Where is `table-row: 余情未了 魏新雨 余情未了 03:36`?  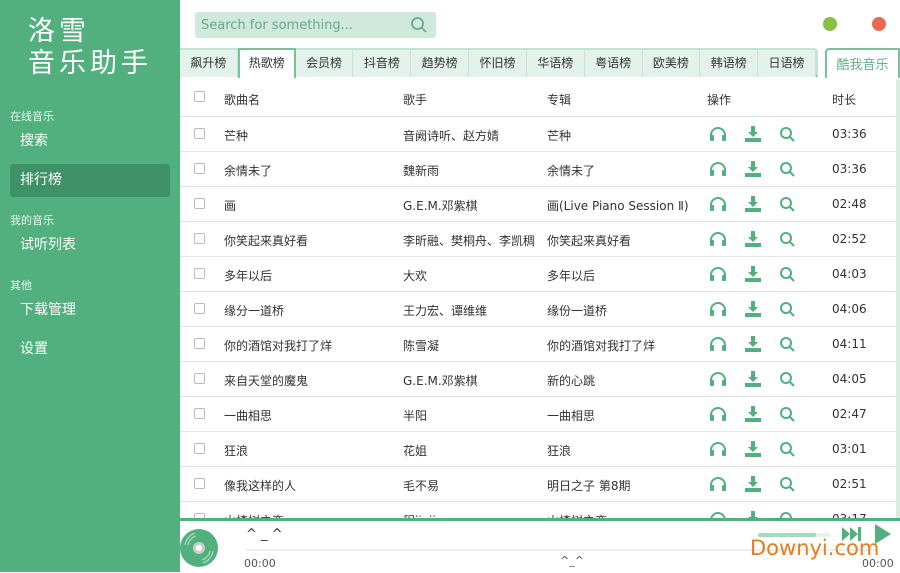
table-row: 余情未了 魏新雨 余情未了 03:36 is located at coordinates (538, 169).